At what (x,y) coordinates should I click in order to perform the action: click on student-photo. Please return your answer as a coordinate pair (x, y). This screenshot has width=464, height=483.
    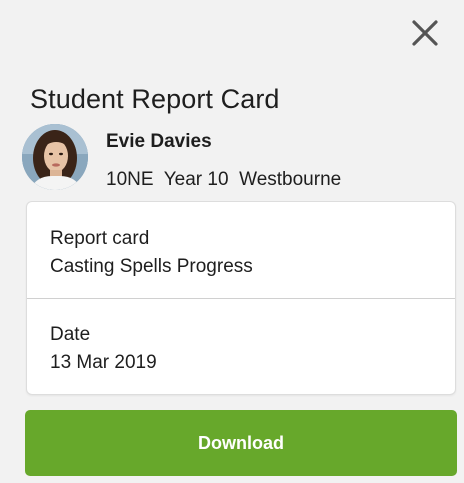
    Looking at the image, I should click on (55, 157).